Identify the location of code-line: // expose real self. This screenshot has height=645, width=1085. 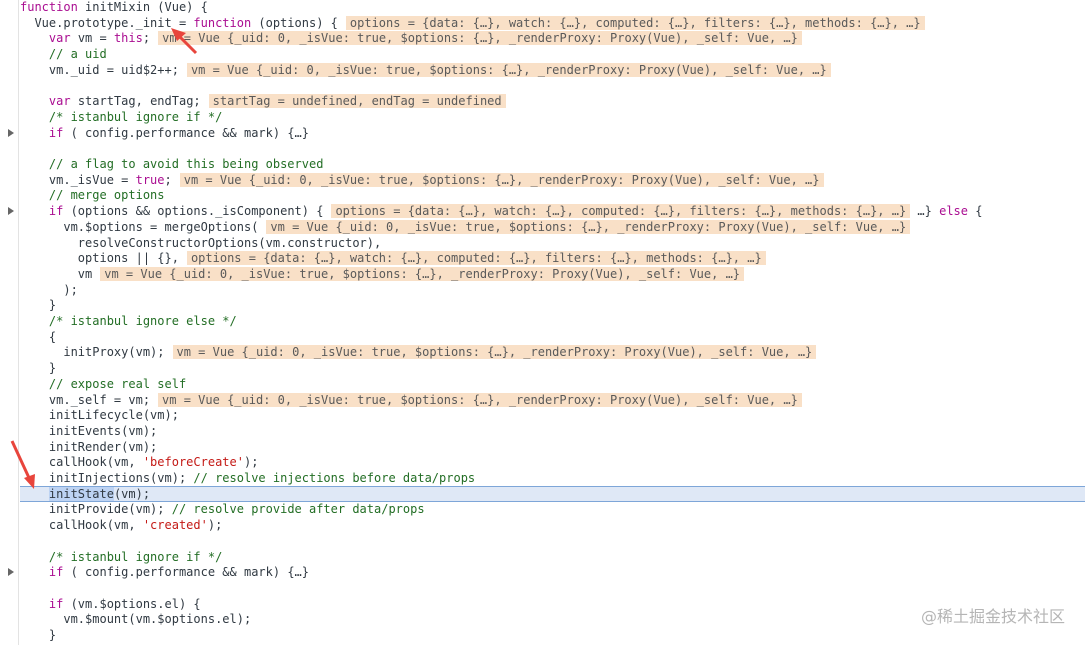
(552, 384).